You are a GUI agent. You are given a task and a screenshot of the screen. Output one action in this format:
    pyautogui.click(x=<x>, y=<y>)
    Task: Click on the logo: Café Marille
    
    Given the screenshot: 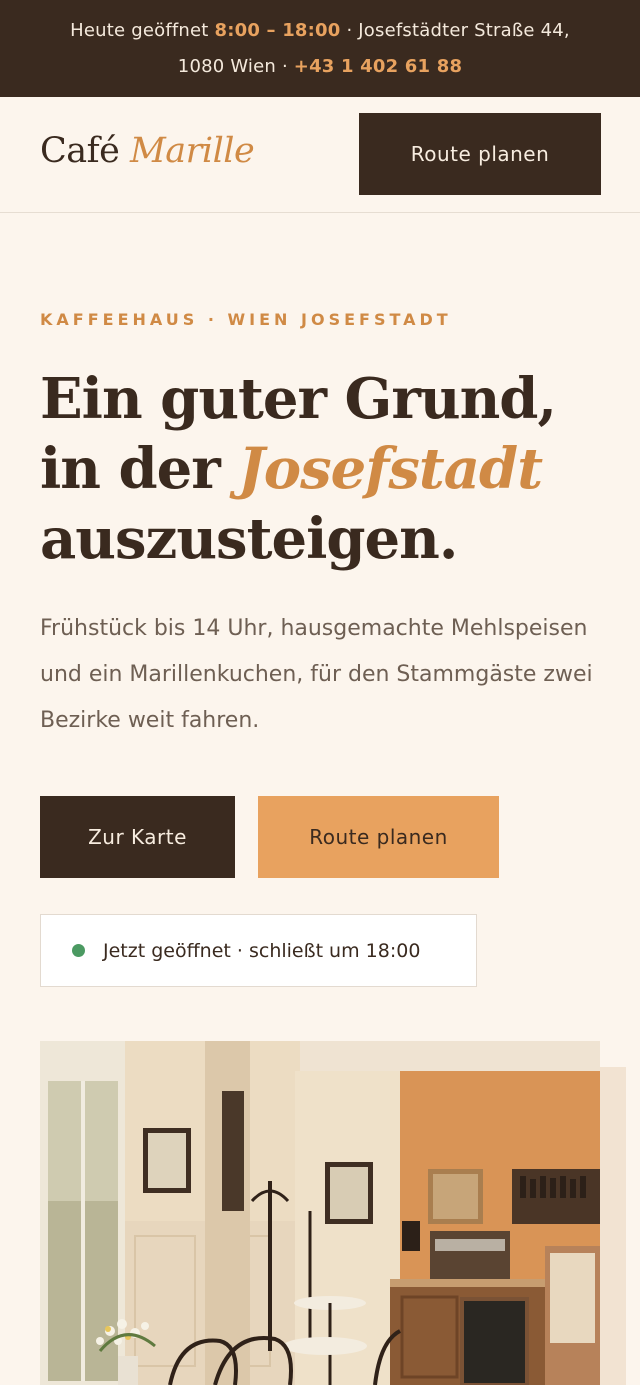 What is the action you would take?
    pyautogui.click(x=147, y=151)
    